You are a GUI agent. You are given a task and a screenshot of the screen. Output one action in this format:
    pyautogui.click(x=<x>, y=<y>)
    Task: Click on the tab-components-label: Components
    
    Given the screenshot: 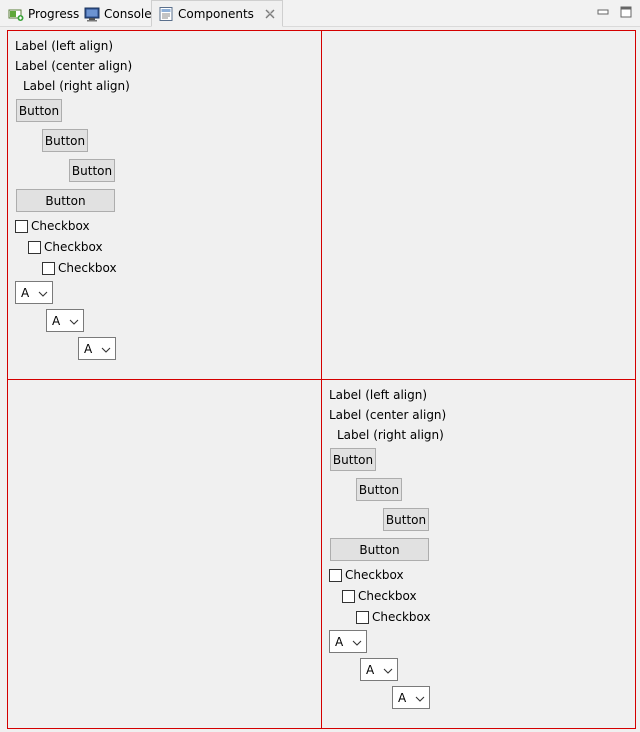 What is the action you would take?
    pyautogui.click(x=216, y=13)
    